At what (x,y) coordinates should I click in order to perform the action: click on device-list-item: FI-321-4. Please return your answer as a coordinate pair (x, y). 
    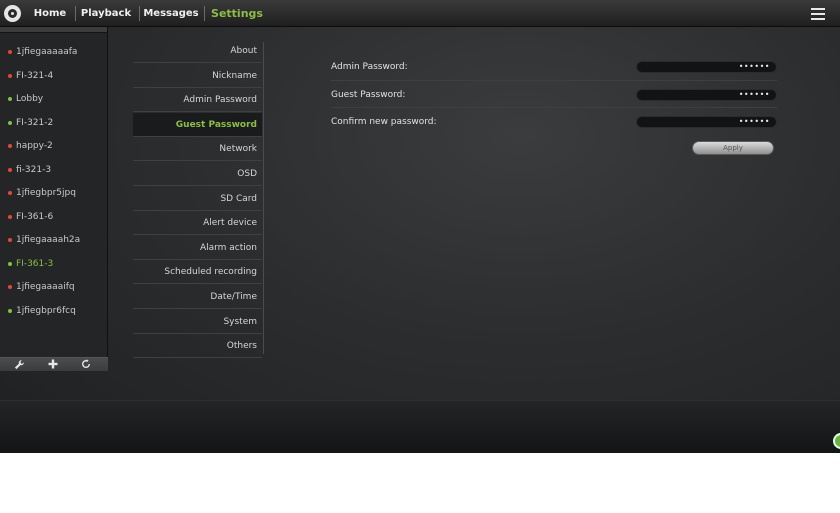
    Looking at the image, I should click on (54, 76).